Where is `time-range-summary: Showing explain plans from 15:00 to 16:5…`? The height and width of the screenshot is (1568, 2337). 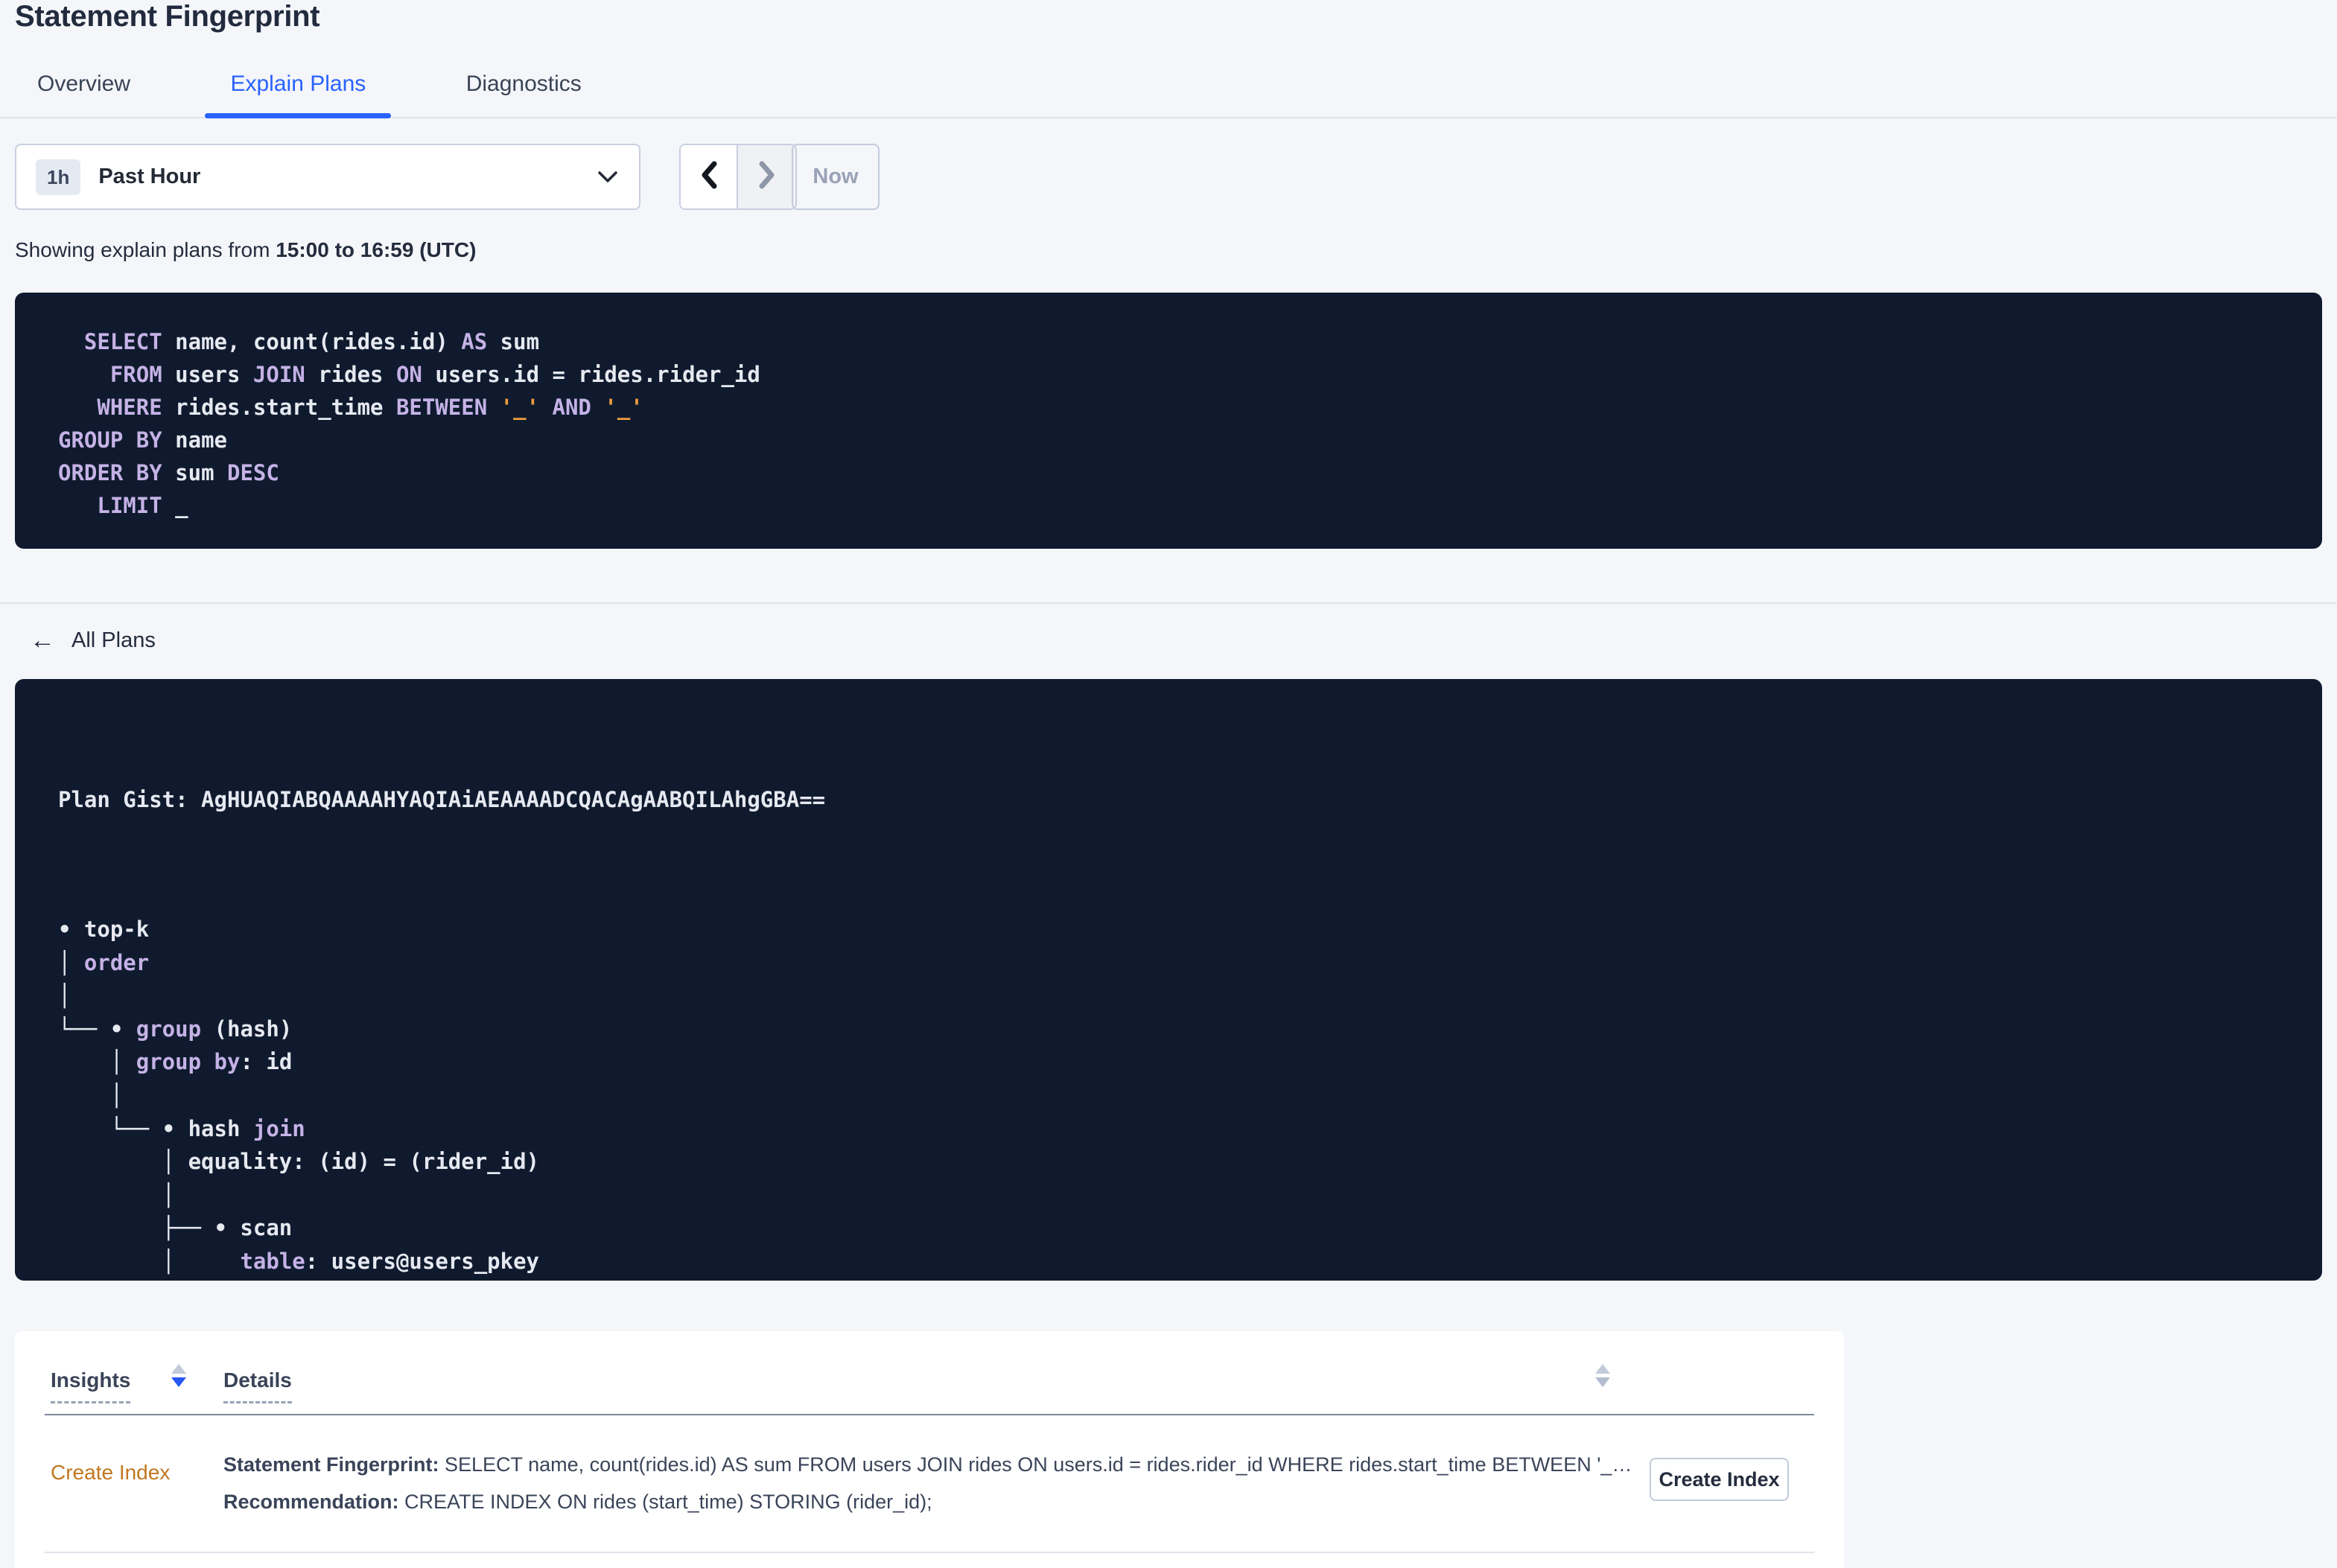
time-range-summary: Showing explain plans from 15:00 to 16:5… is located at coordinates (246, 250).